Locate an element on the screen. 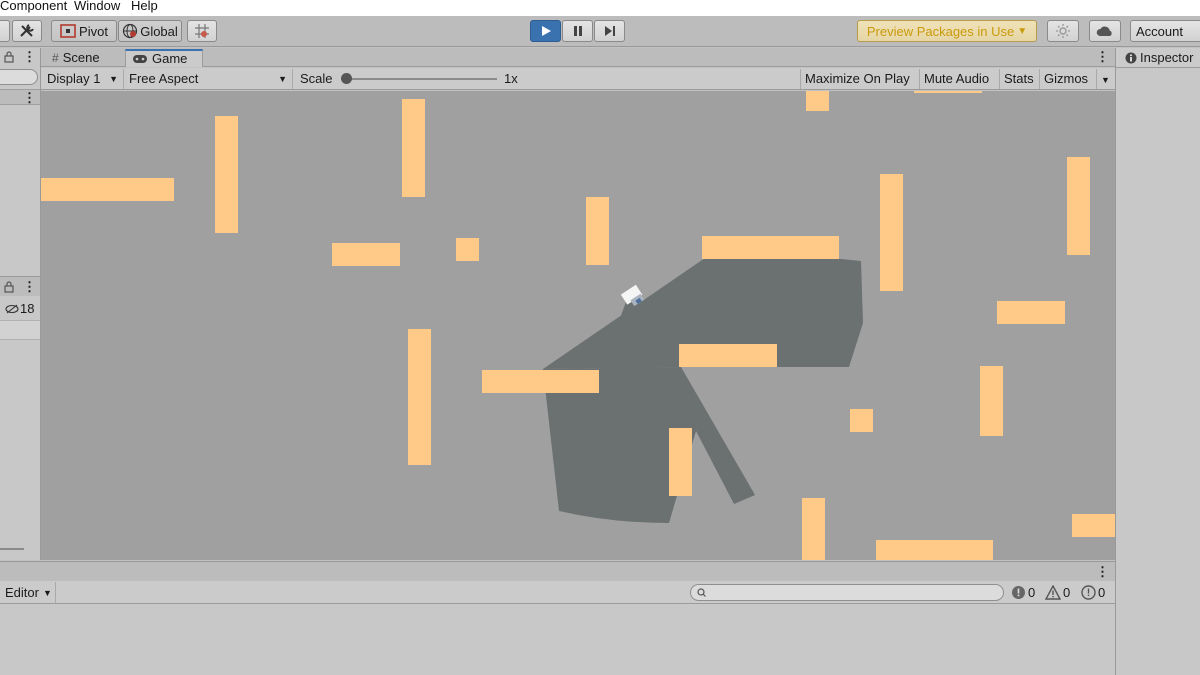  gizmos-label: Gizmos is located at coordinates (1066, 78).